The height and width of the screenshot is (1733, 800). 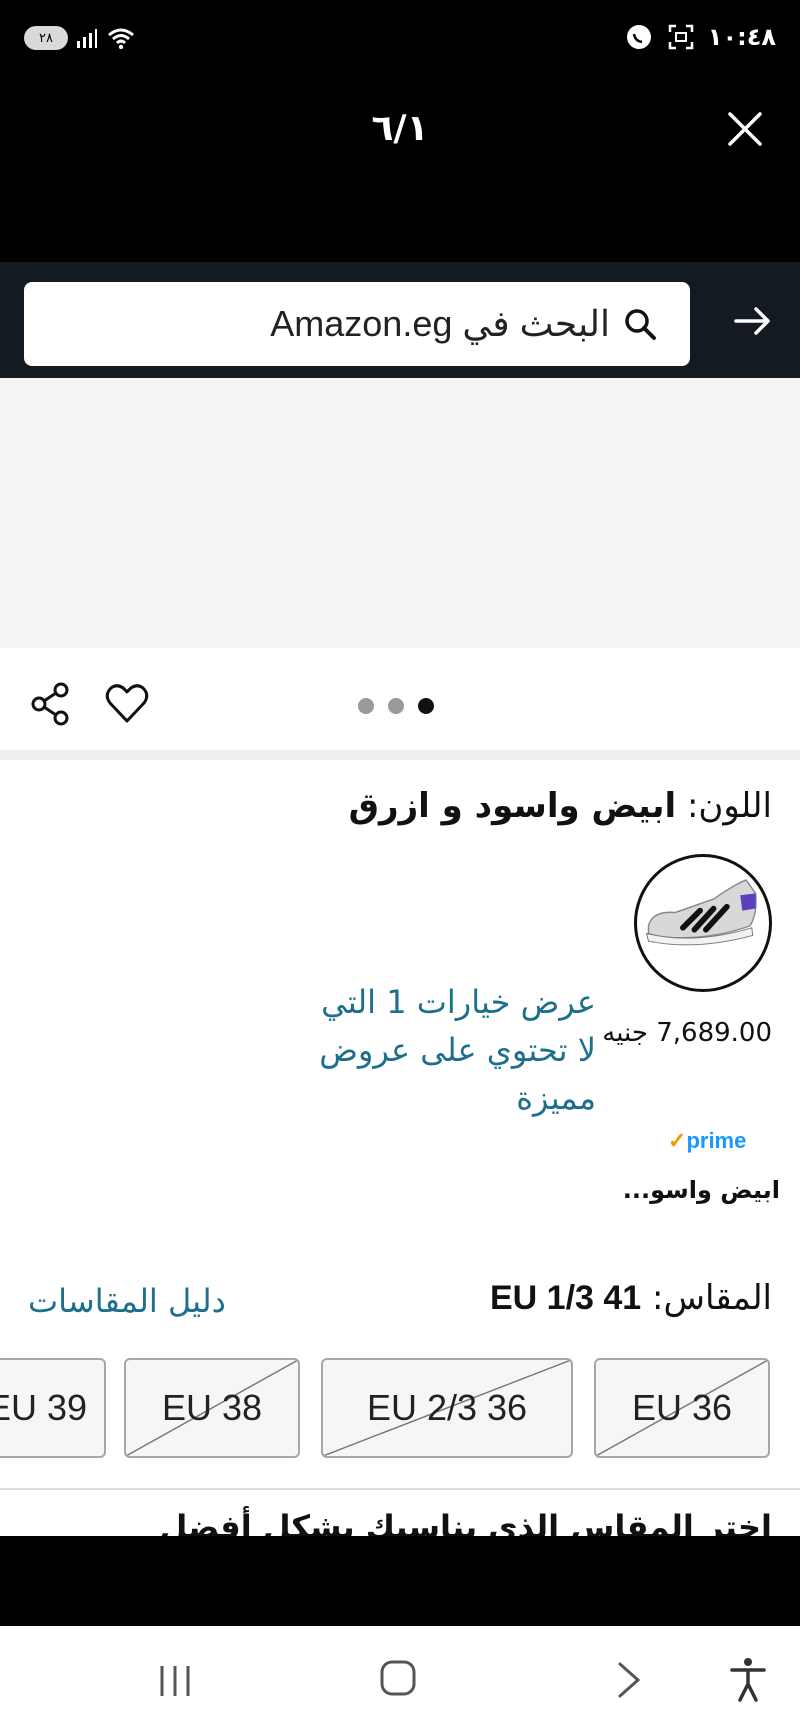 I want to click on image-viewer-header: ٦/١, so click(x=400, y=171).